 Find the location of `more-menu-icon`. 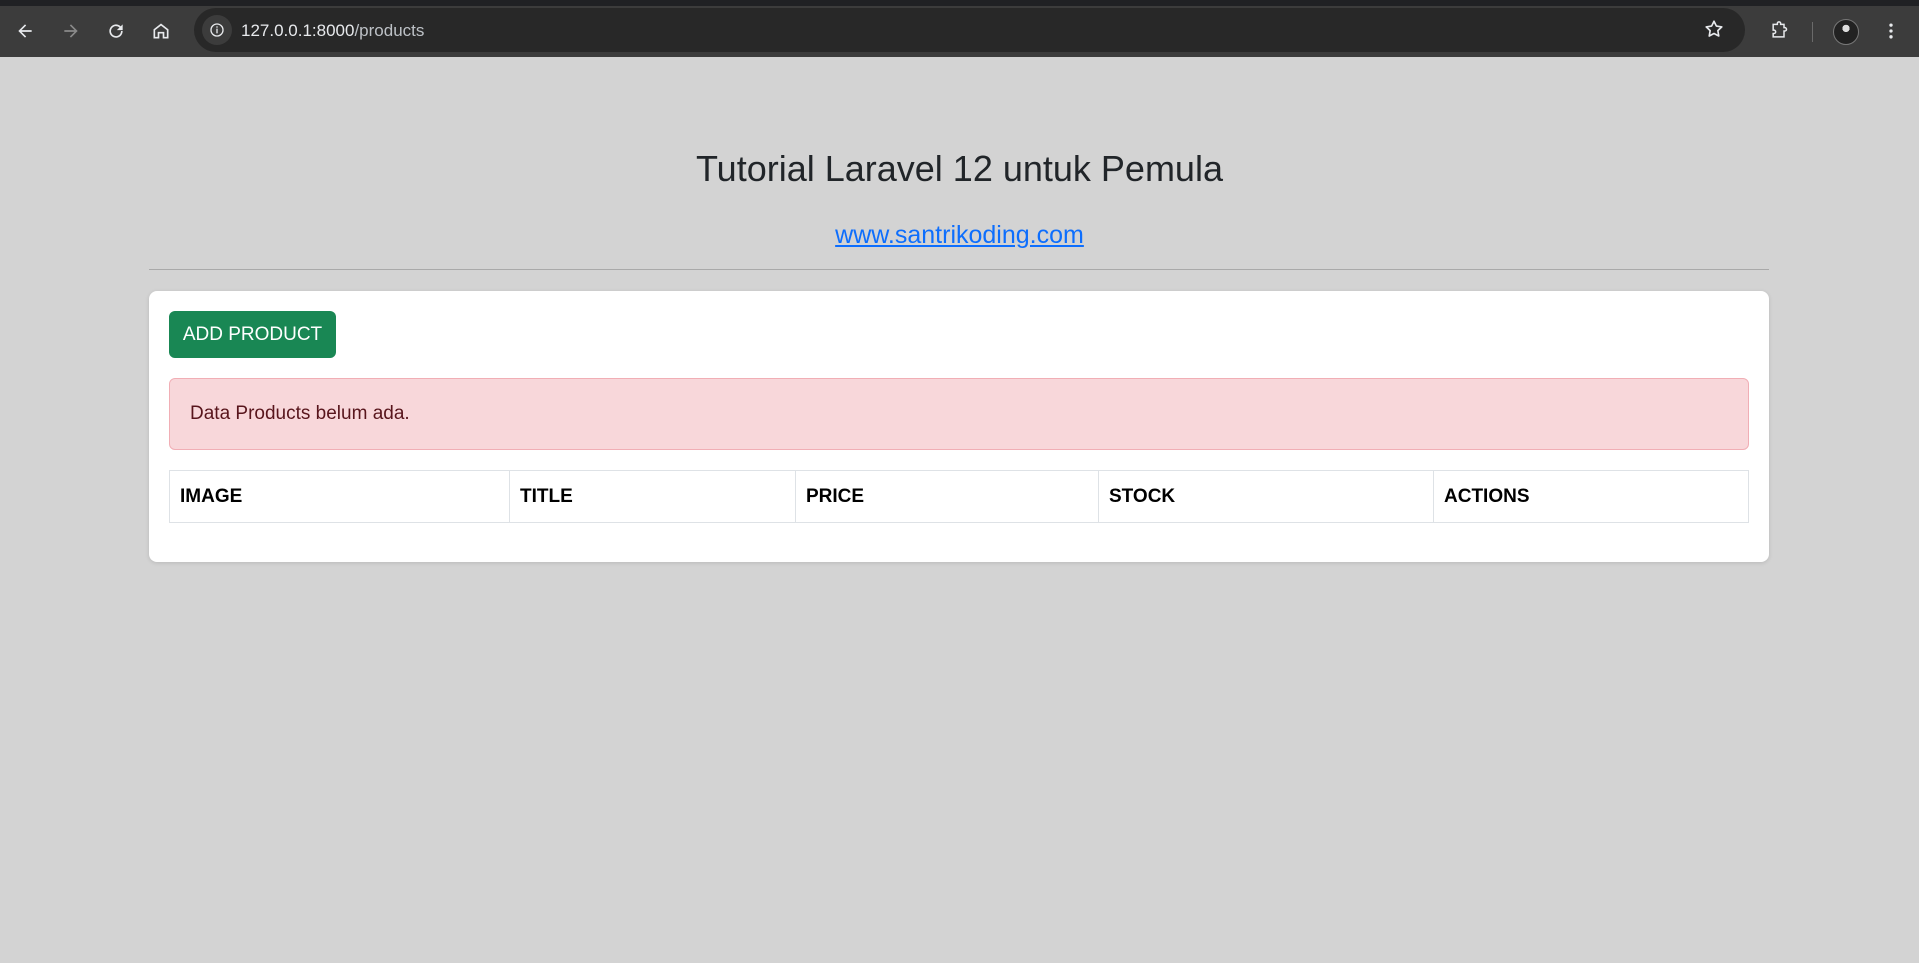

more-menu-icon is located at coordinates (1891, 31).